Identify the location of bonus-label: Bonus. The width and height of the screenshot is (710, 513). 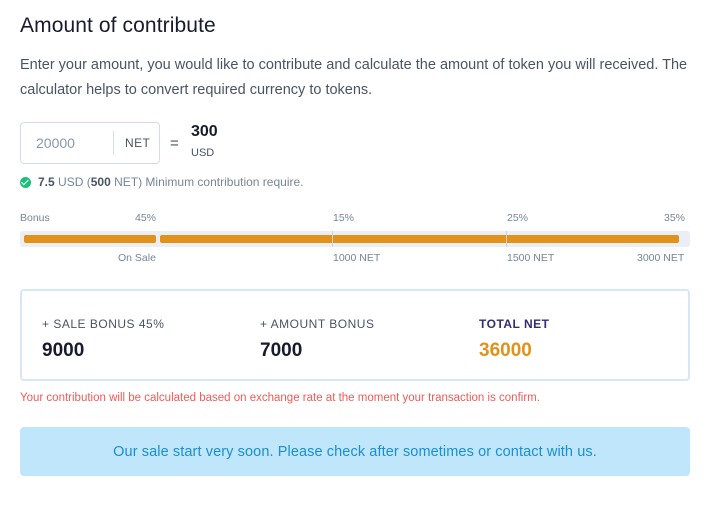
(35, 218).